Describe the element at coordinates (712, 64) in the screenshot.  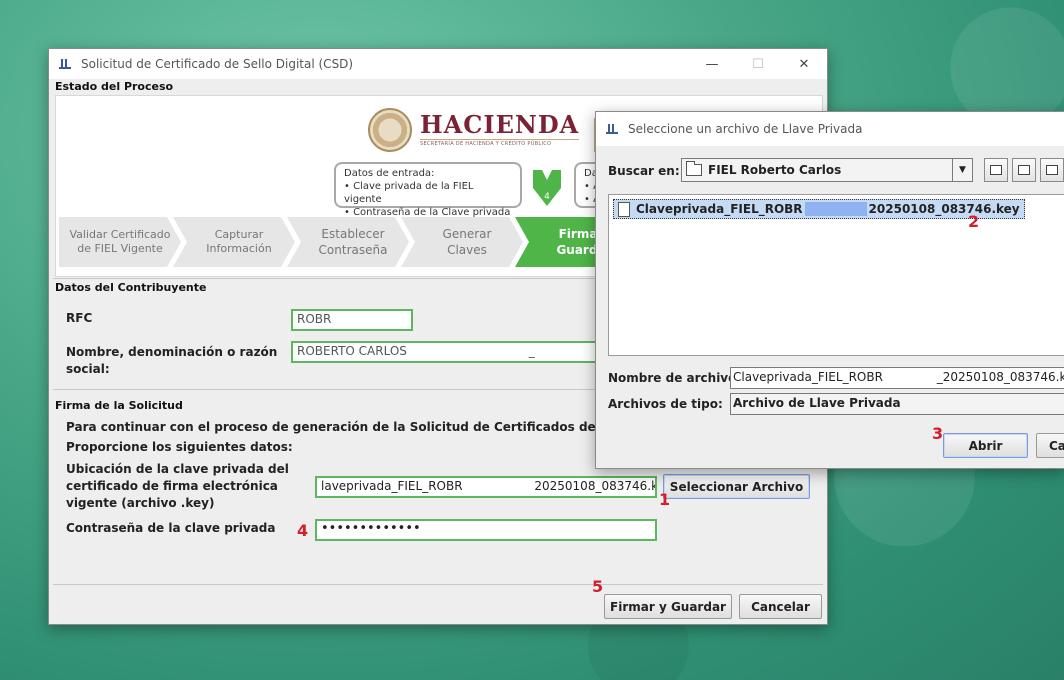
I see `minimize-icon: —` at that location.